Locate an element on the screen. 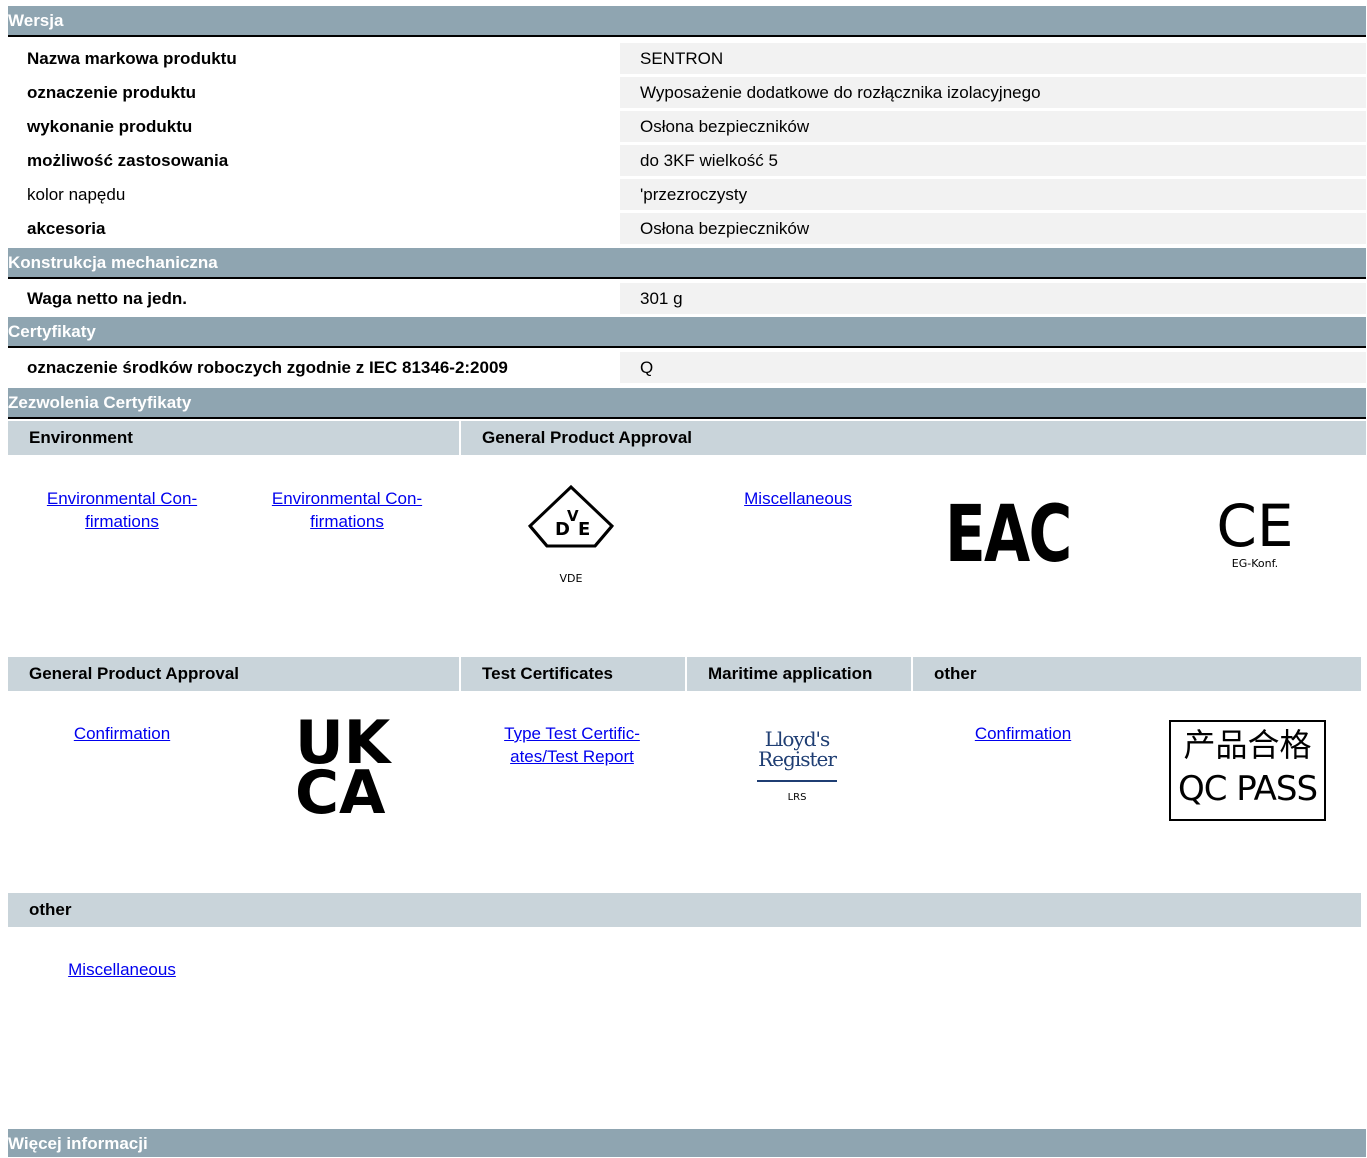 This screenshot has width=1367, height=1158. spec-label: kolor napędu is located at coordinates (313, 194).